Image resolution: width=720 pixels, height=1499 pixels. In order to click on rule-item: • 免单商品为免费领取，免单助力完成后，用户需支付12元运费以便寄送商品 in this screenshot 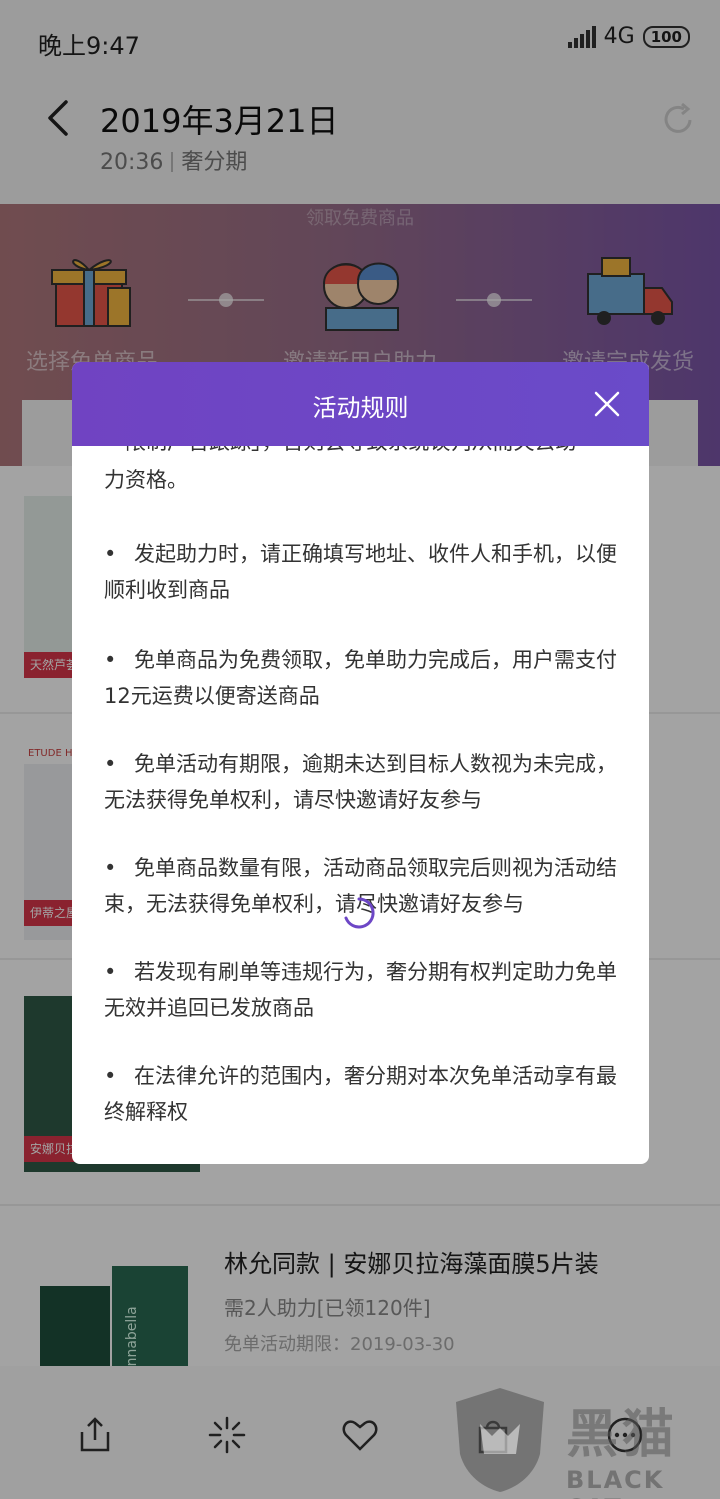, I will do `click(360, 678)`.